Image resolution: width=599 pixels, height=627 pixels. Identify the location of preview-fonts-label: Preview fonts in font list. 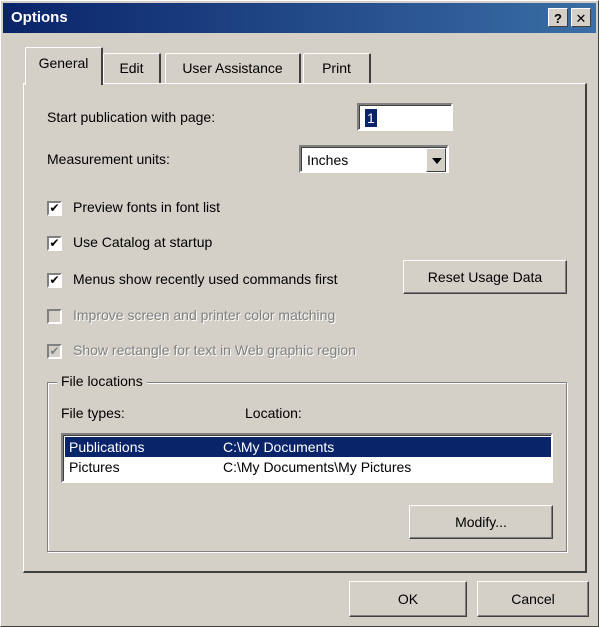
(147, 207).